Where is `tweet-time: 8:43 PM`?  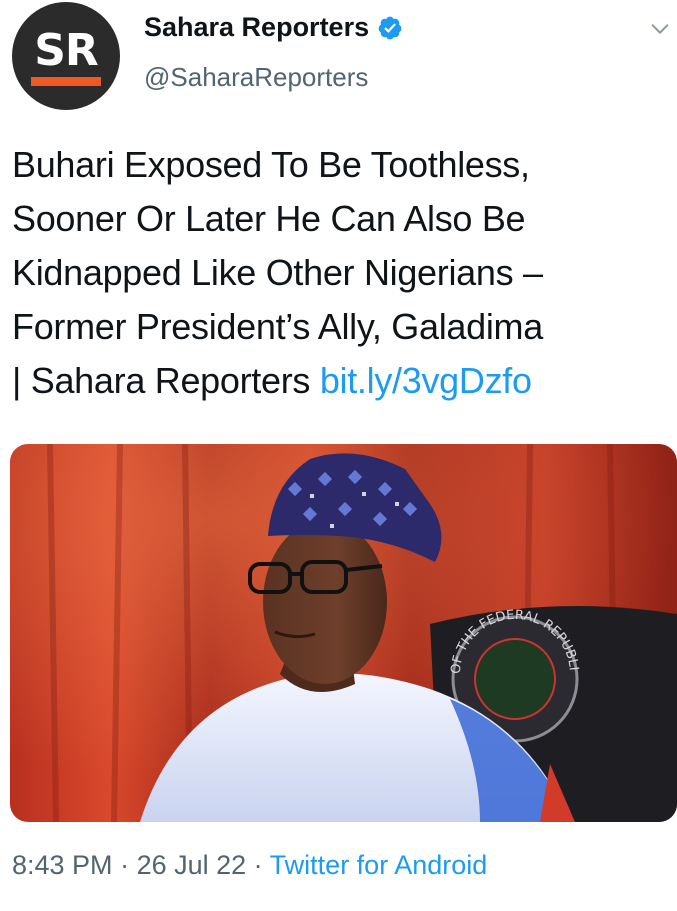 tweet-time: 8:43 PM is located at coordinates (62, 865).